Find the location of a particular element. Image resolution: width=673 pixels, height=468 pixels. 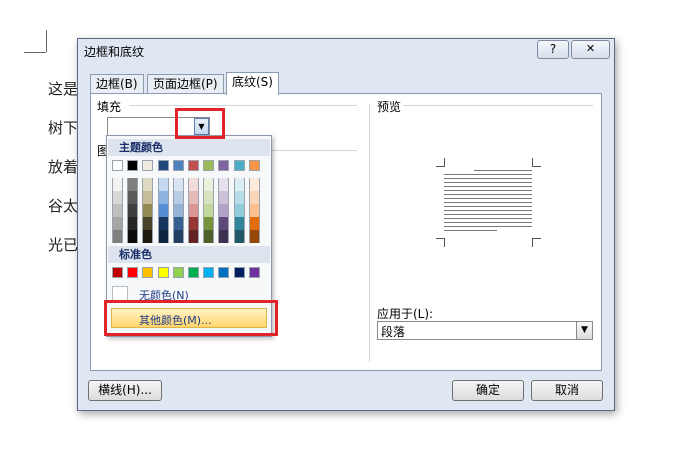

tab-shading: 底纹(S) is located at coordinates (252, 83).